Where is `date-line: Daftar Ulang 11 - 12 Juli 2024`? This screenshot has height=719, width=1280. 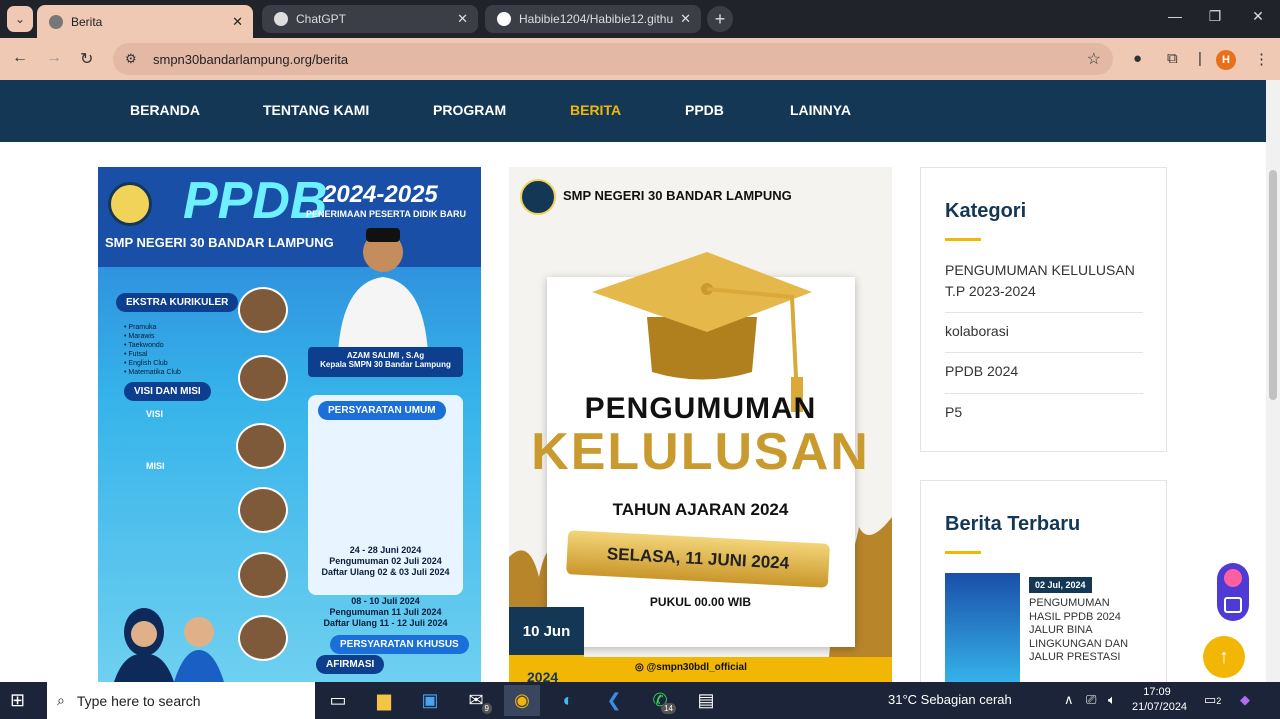 date-line: Daftar Ulang 11 - 12 Juli 2024 is located at coordinates (385, 623).